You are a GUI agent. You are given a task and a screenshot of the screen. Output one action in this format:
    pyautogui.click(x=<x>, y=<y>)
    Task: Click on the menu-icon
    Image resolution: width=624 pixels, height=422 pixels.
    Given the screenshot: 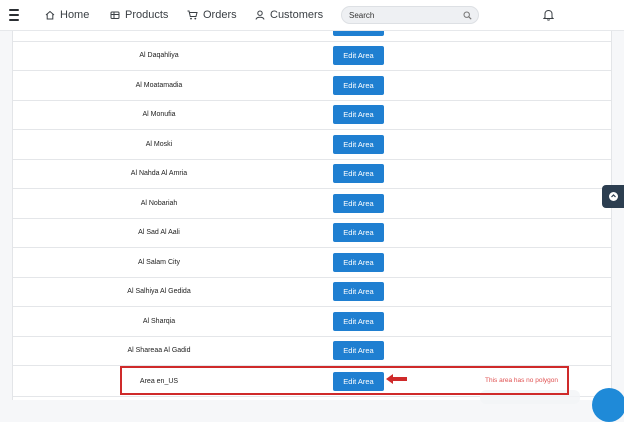 What is the action you would take?
    pyautogui.click(x=14, y=15)
    